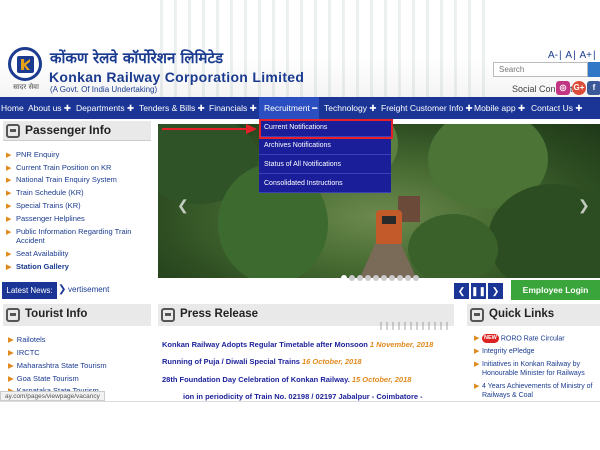  Describe the element at coordinates (209, 129) in the screenshot. I see `pointer-arrow-icon` at that location.